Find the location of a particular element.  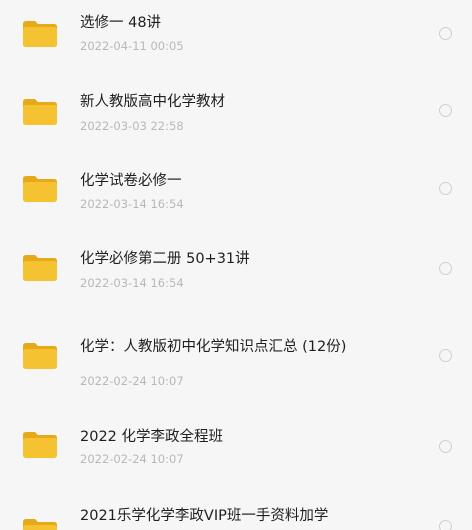

folder-name: 新人教版高中化学教材 is located at coordinates (152, 102).